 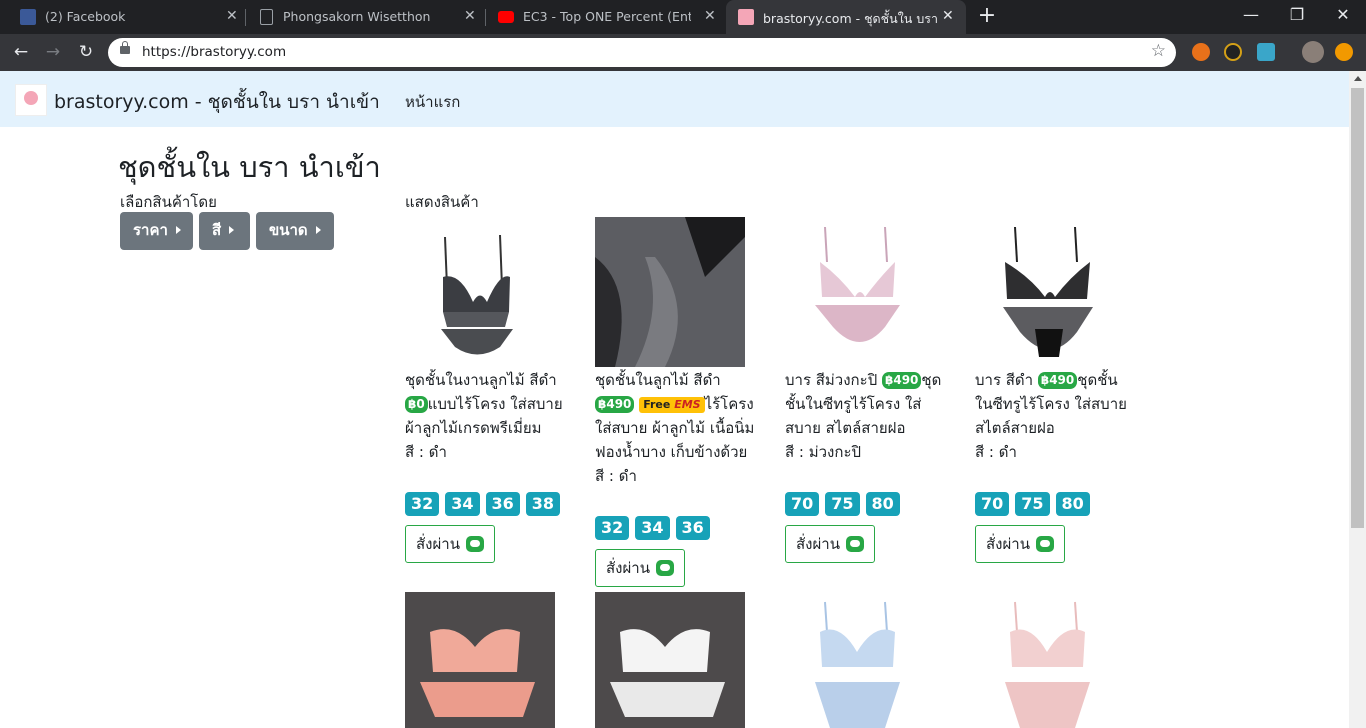 What do you see at coordinates (658, 380) in the screenshot?
I see `product-title-start: ชุดชั้นในลูกไม้ สีดำ` at bounding box center [658, 380].